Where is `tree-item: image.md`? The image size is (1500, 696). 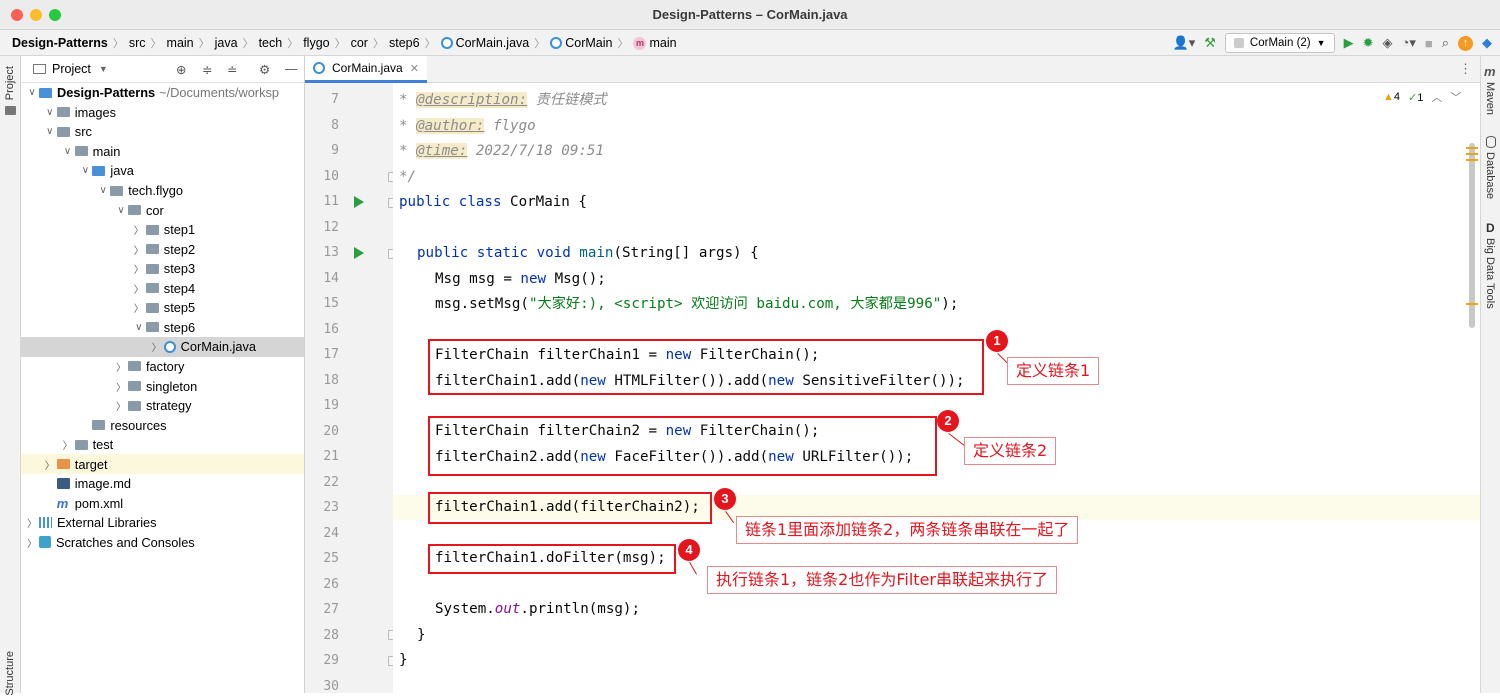
tree-item: image.md is located at coordinates (162, 484).